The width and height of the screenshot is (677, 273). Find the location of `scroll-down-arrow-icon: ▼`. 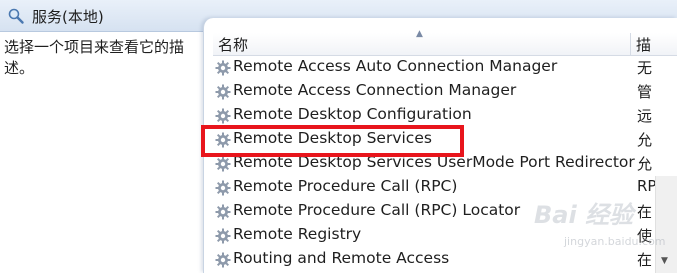

scroll-down-arrow-icon: ▼ is located at coordinates (664, 261).